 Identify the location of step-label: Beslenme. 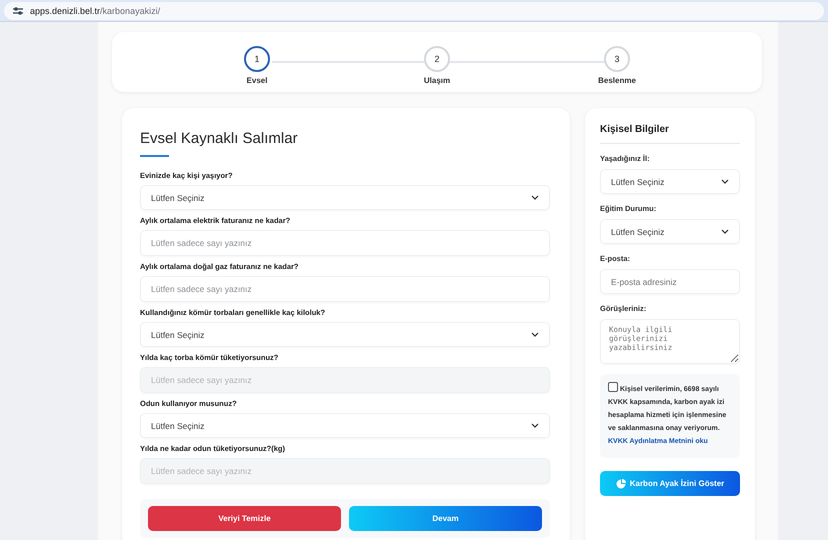
(617, 80).